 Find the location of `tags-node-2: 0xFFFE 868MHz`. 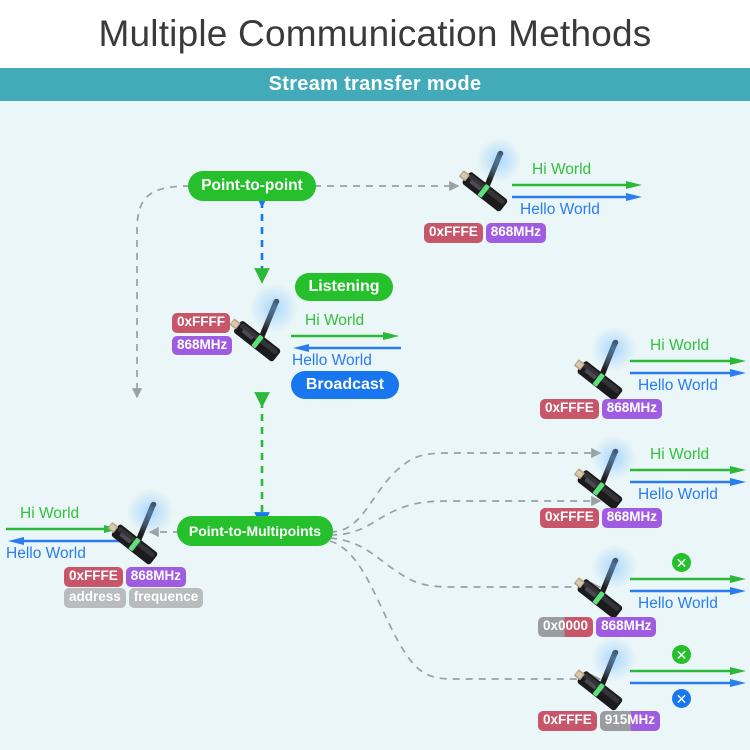

tags-node-2: 0xFFFE 868MHz is located at coordinates (601, 518).